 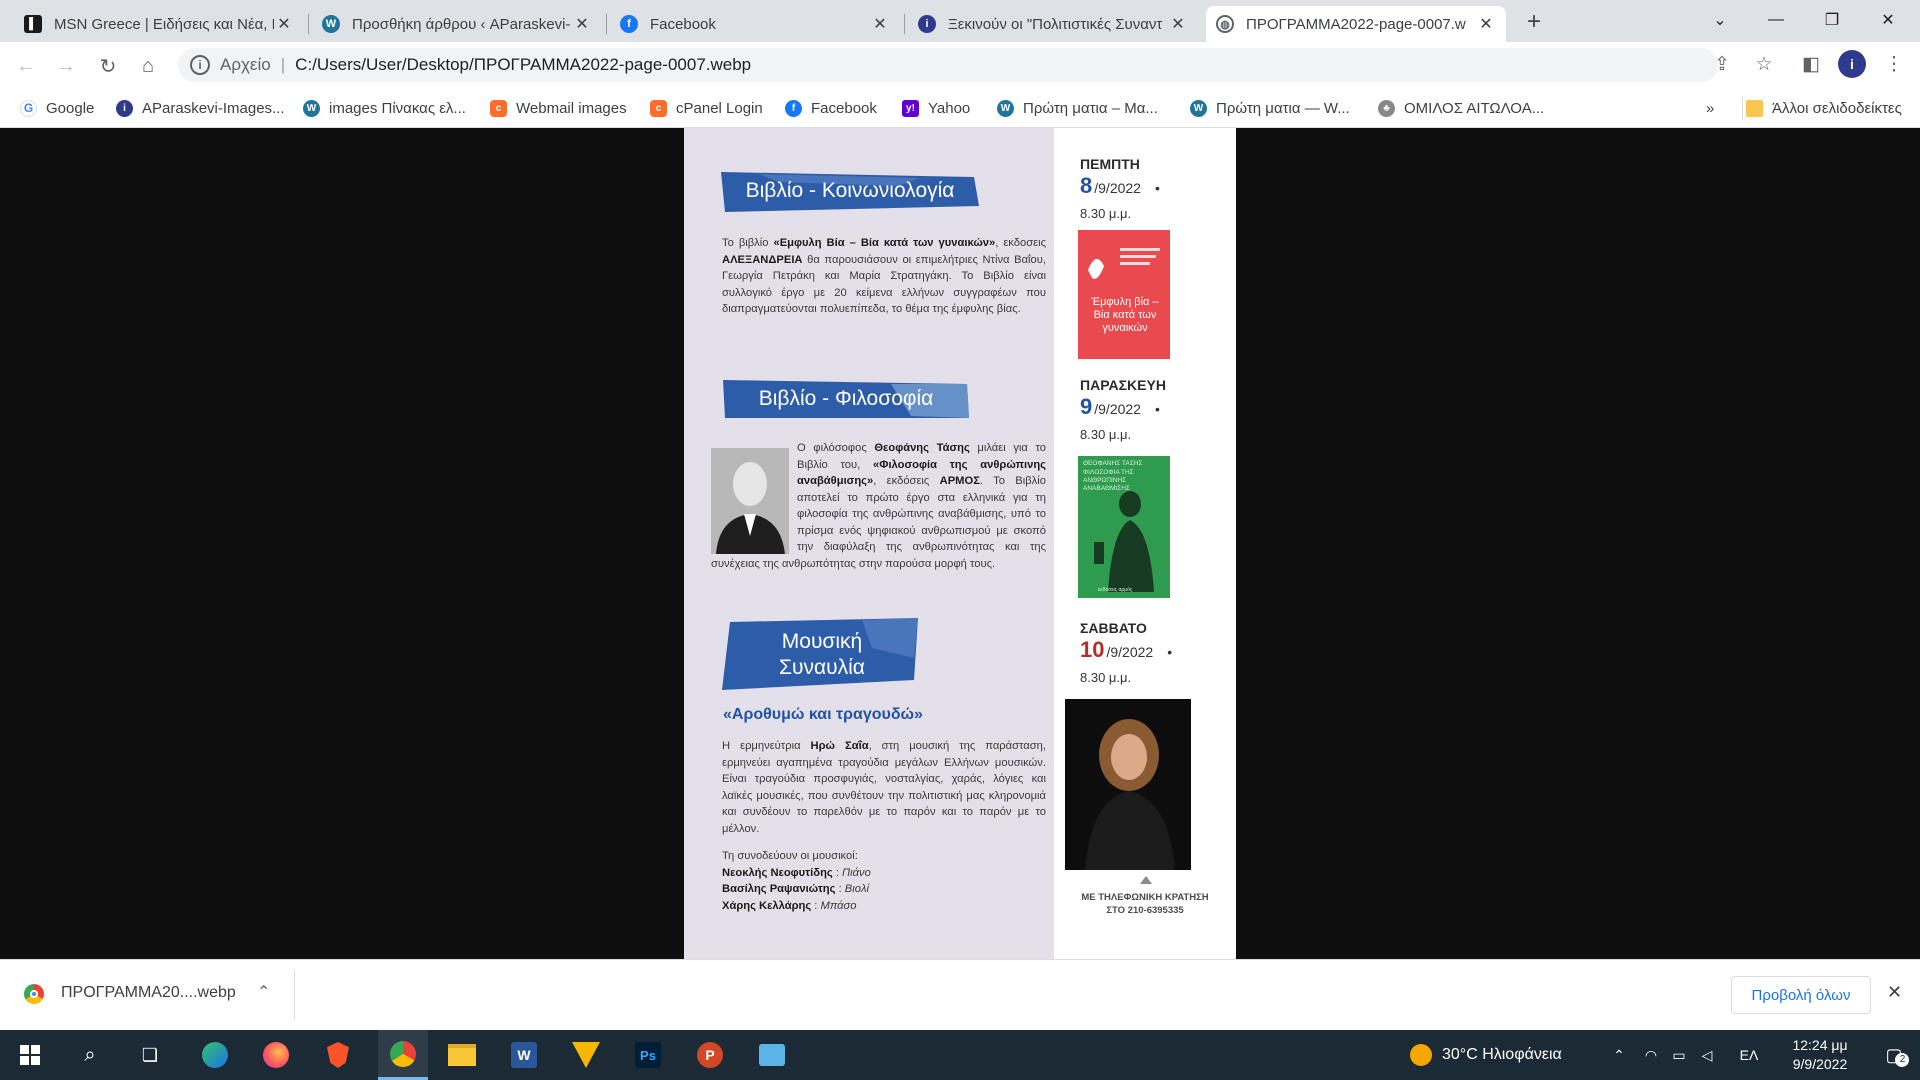 I want to click on event-date: 9 /9/2022 •, so click(x=1120, y=407).